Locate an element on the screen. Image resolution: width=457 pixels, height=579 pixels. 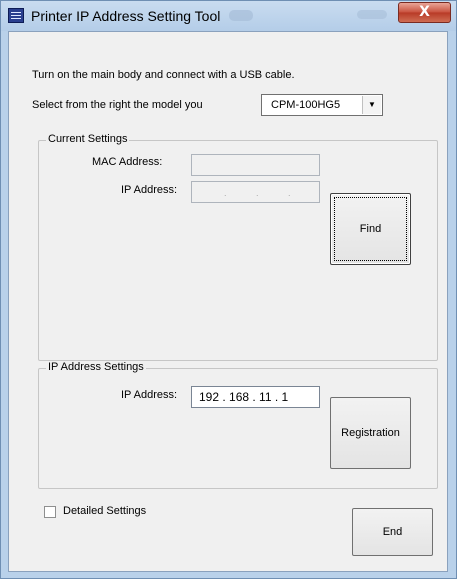
new-ip-value: 192 . 168 . 11 . 1 is located at coordinates (244, 397).